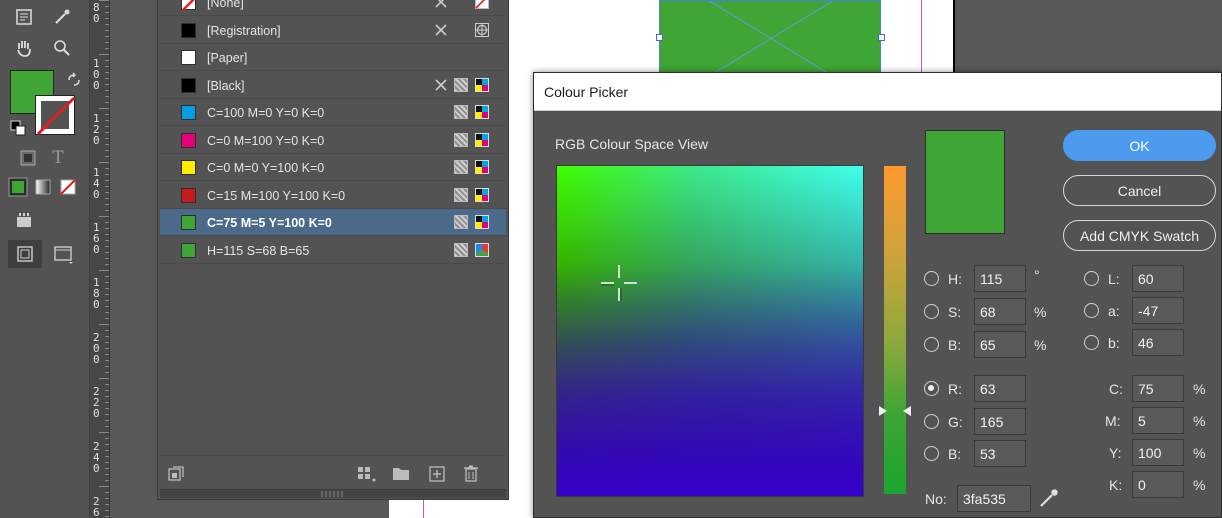 This screenshot has height=518, width=1222. Describe the element at coordinates (55, 115) in the screenshot. I see `stroke-swatch` at that location.